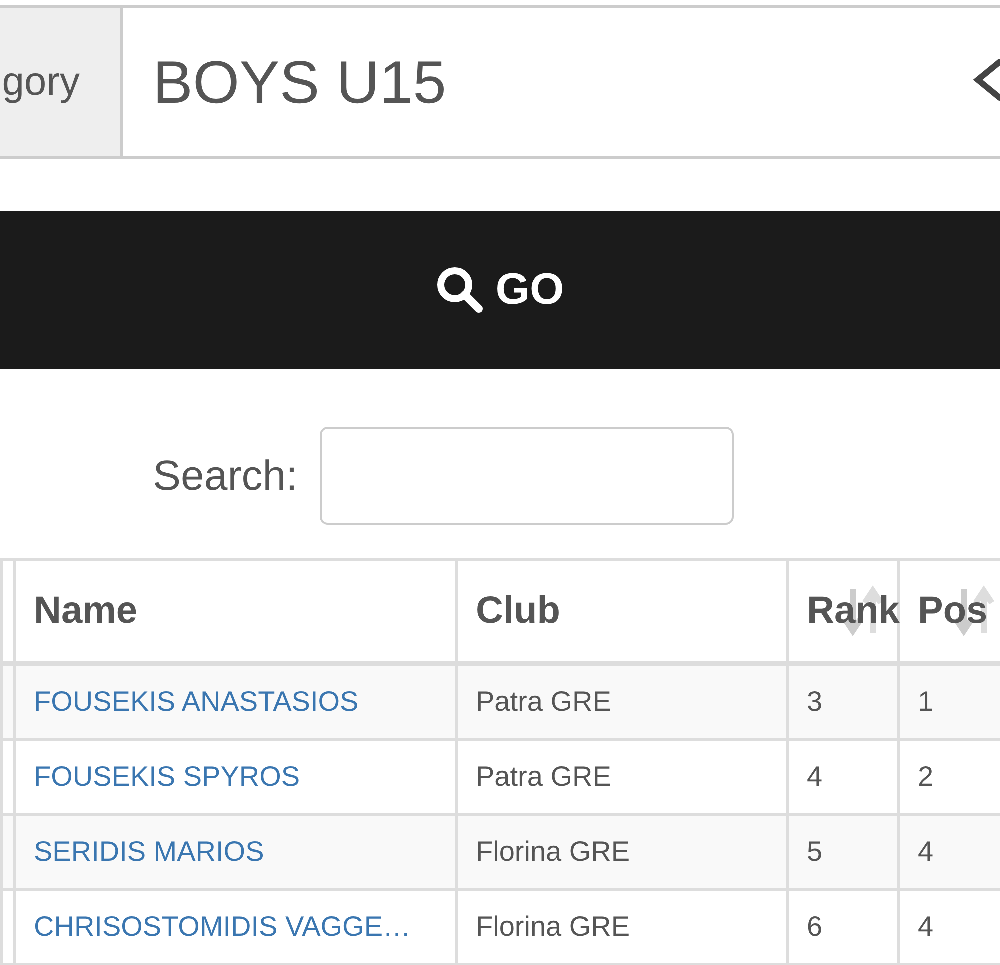  What do you see at coordinates (196, 701) in the screenshot?
I see `player-link: FOUSEKIS ANASTASIOS` at bounding box center [196, 701].